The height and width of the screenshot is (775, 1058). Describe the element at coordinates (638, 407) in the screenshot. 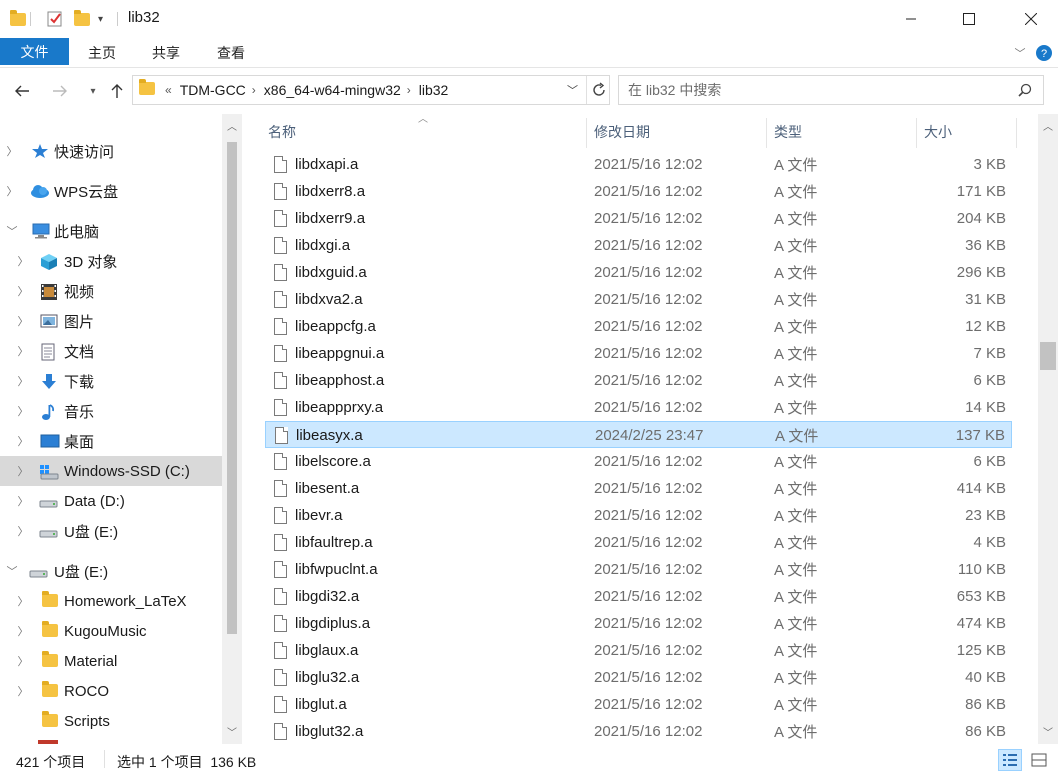

I see `file-row: libeappprxy.a 2021/5/16 12:02 A 文件 14 KB` at that location.